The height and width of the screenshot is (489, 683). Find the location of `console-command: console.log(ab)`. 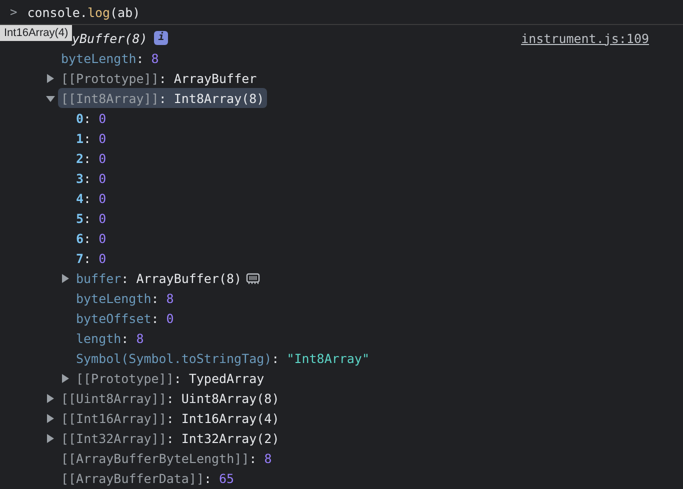

console-command: console.log(ab) is located at coordinates (83, 12).